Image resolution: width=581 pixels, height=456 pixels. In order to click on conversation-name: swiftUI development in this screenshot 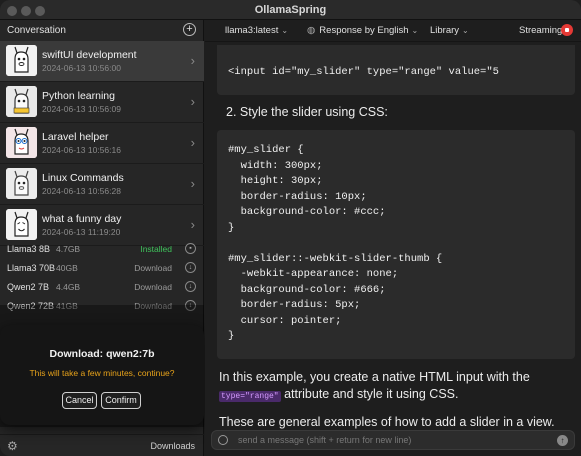, I will do `click(89, 55)`.